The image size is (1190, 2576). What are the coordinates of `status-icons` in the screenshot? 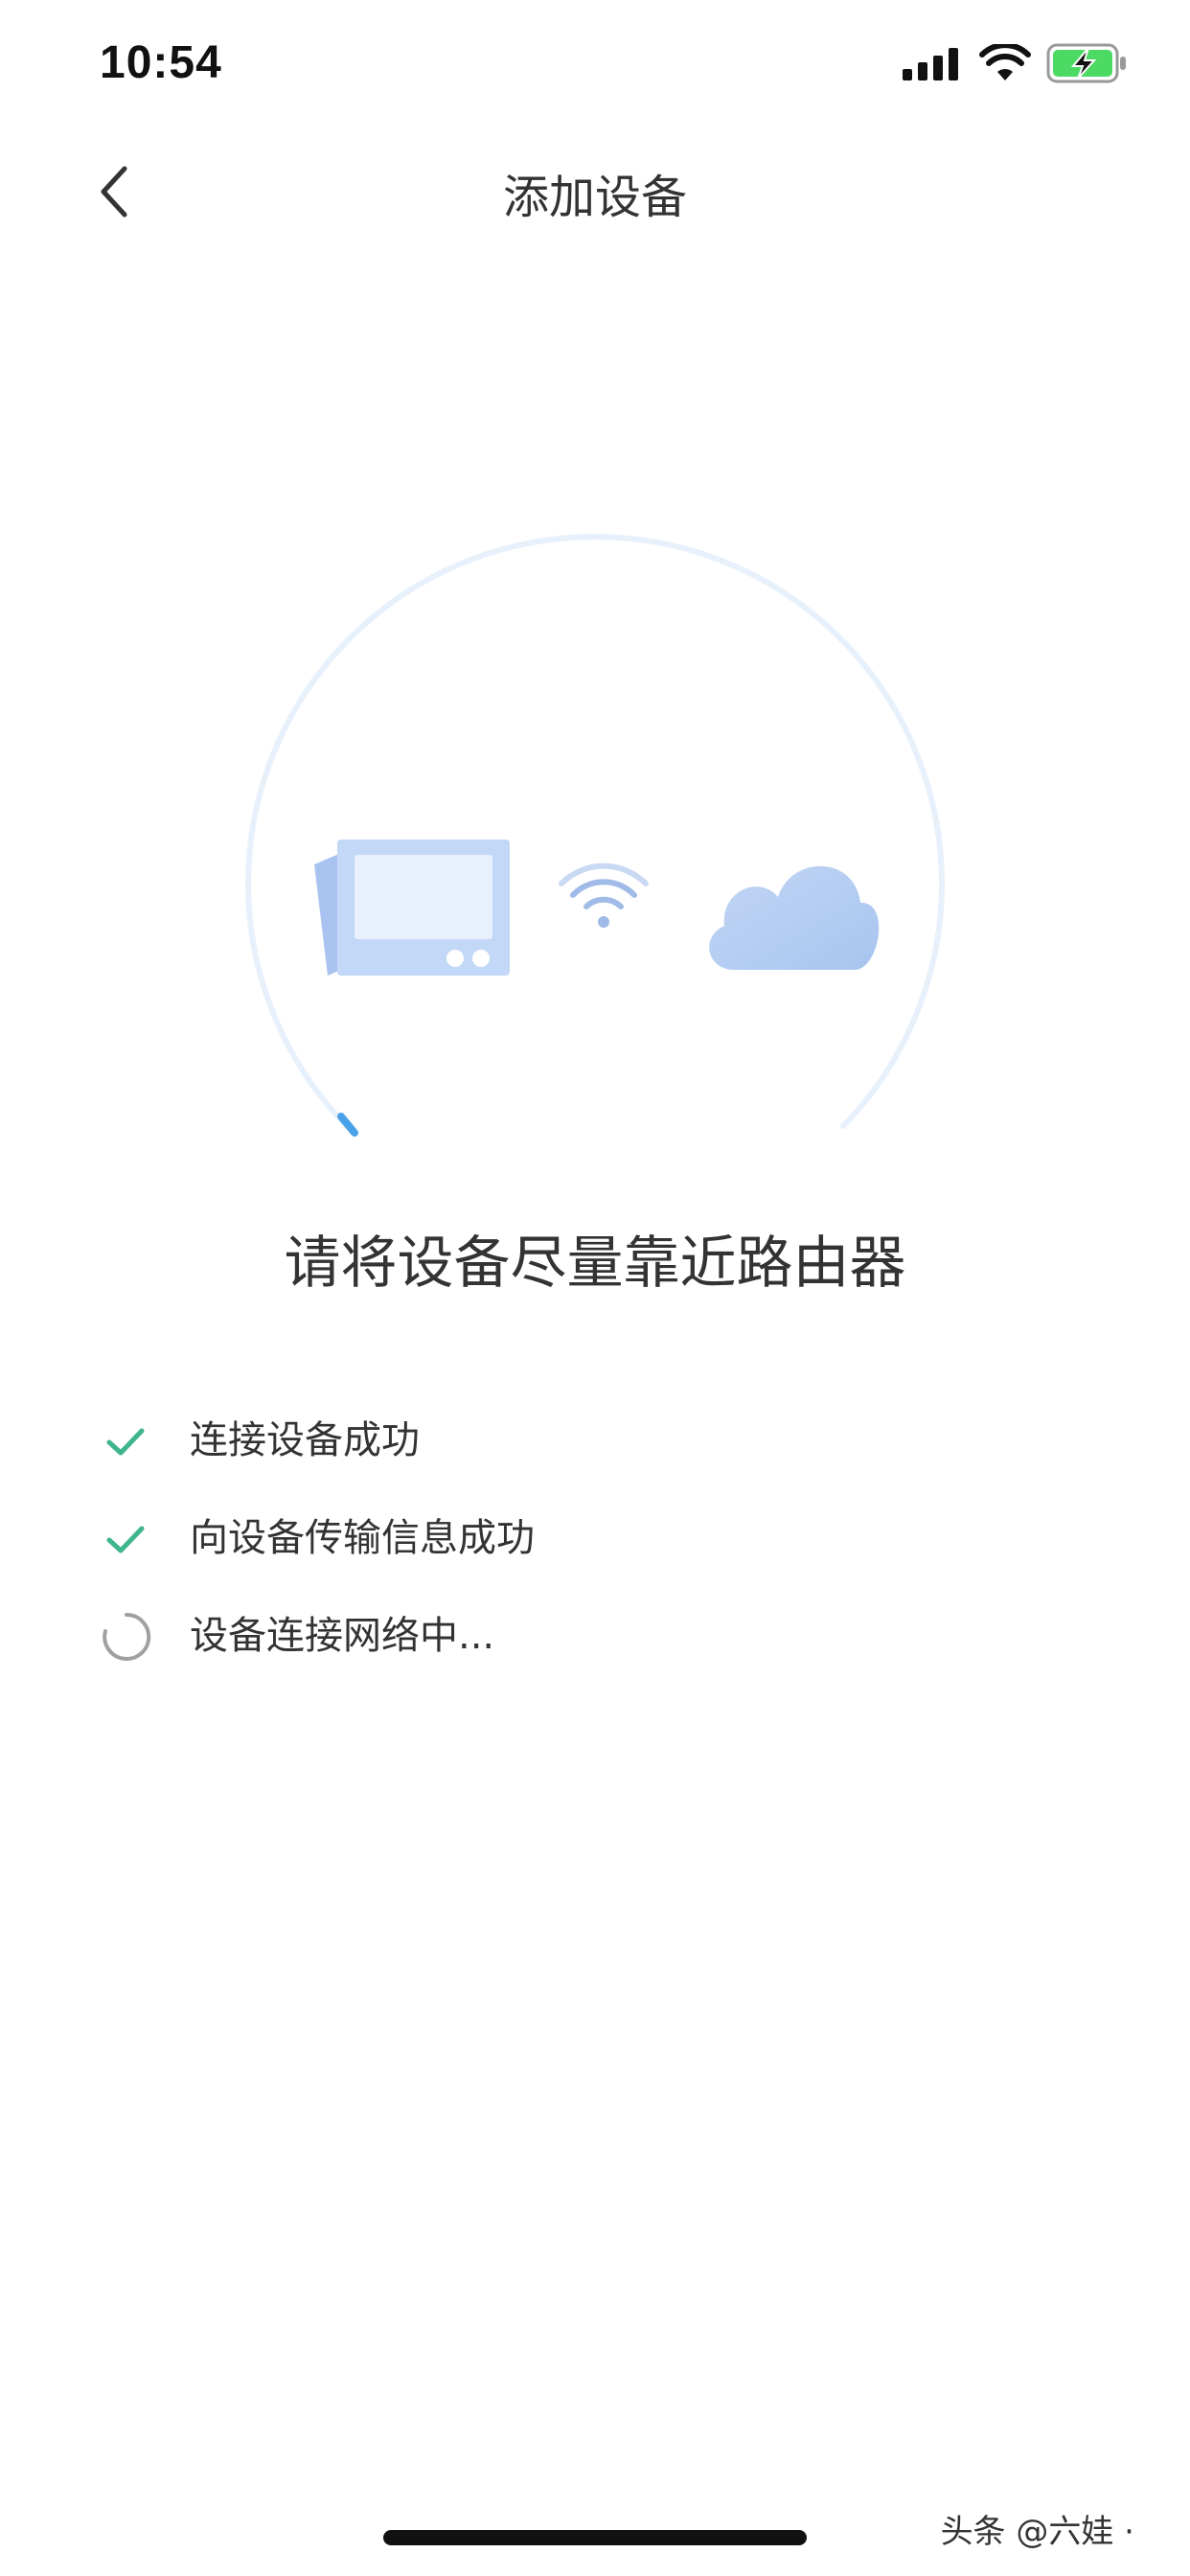 It's located at (1018, 64).